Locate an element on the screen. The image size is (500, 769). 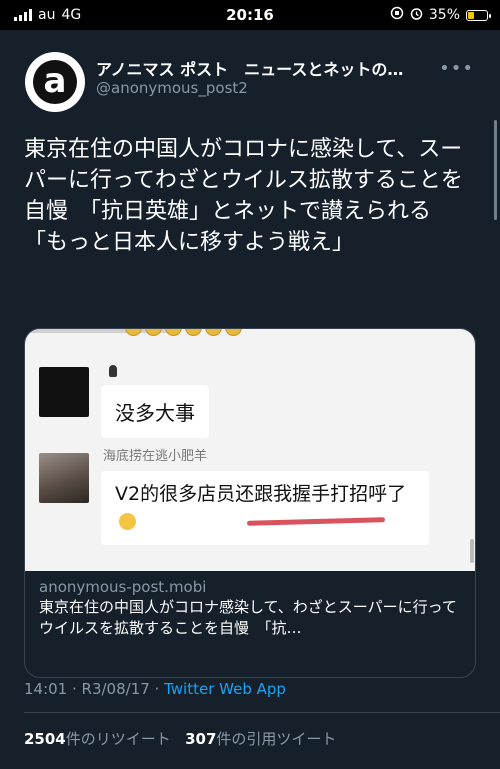
battery-icon is located at coordinates (478, 15).